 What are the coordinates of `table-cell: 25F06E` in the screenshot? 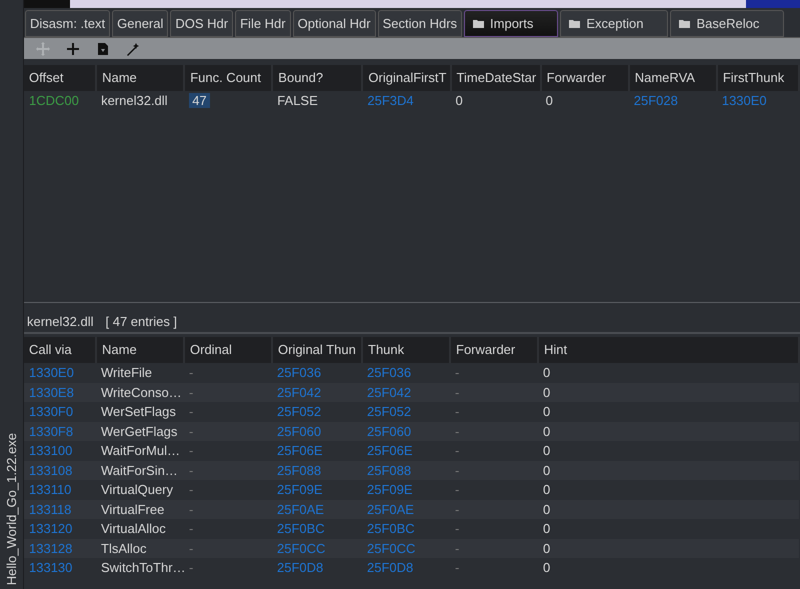 It's located at (300, 450).